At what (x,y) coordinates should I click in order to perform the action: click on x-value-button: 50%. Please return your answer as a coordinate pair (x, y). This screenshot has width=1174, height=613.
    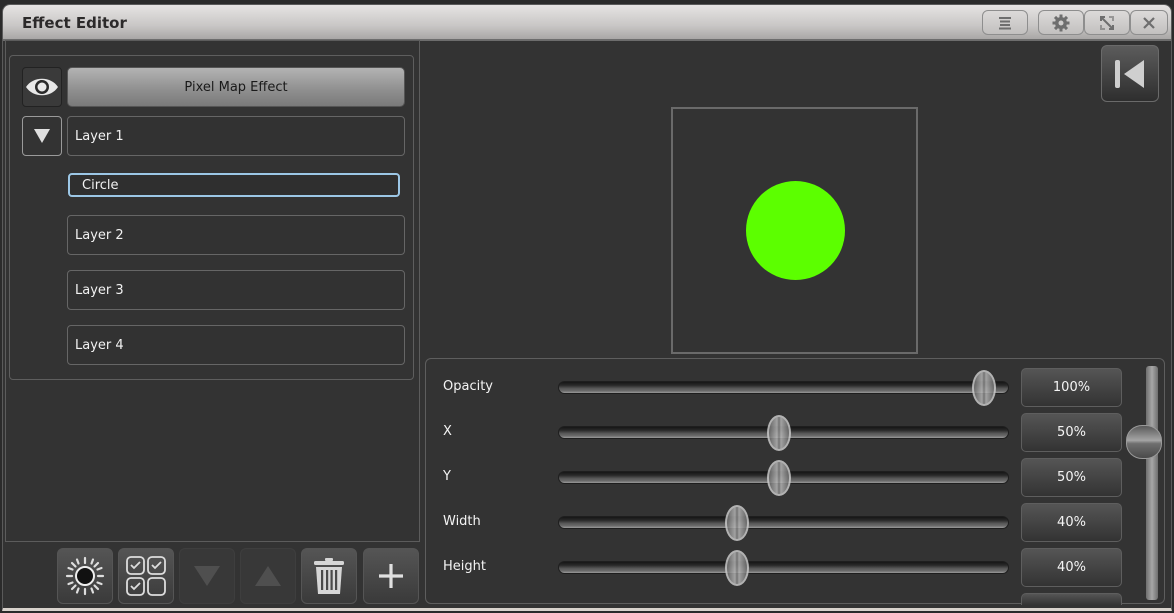
    Looking at the image, I should click on (1071, 432).